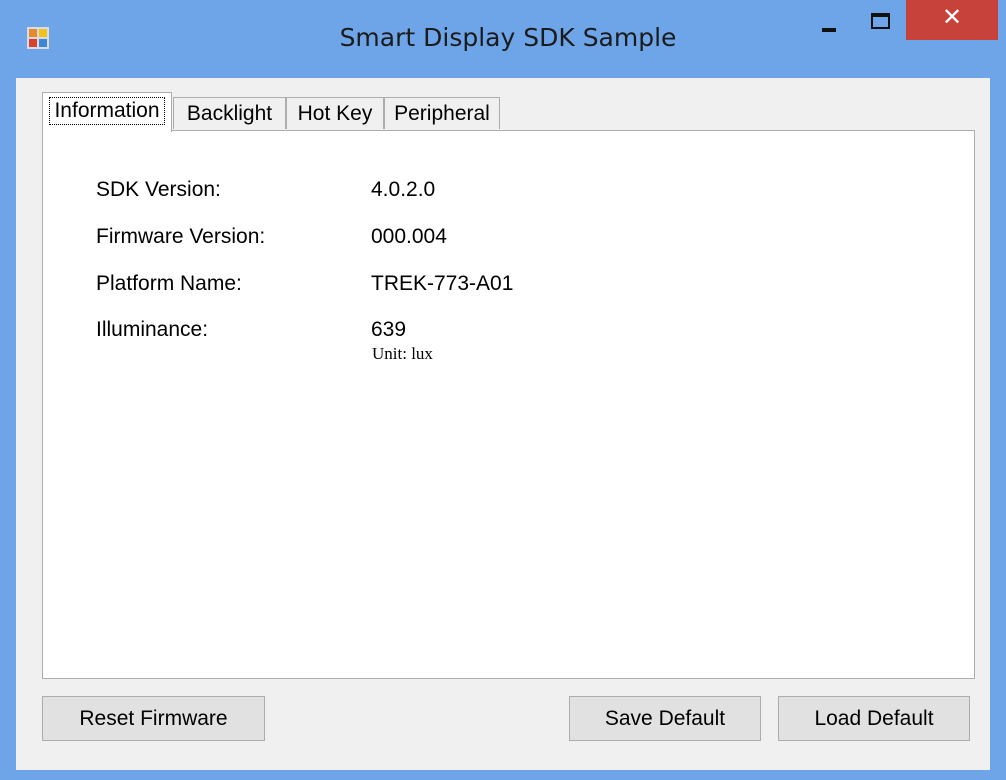 This screenshot has width=1006, height=780. I want to click on close-icon: ✕, so click(952, 17).